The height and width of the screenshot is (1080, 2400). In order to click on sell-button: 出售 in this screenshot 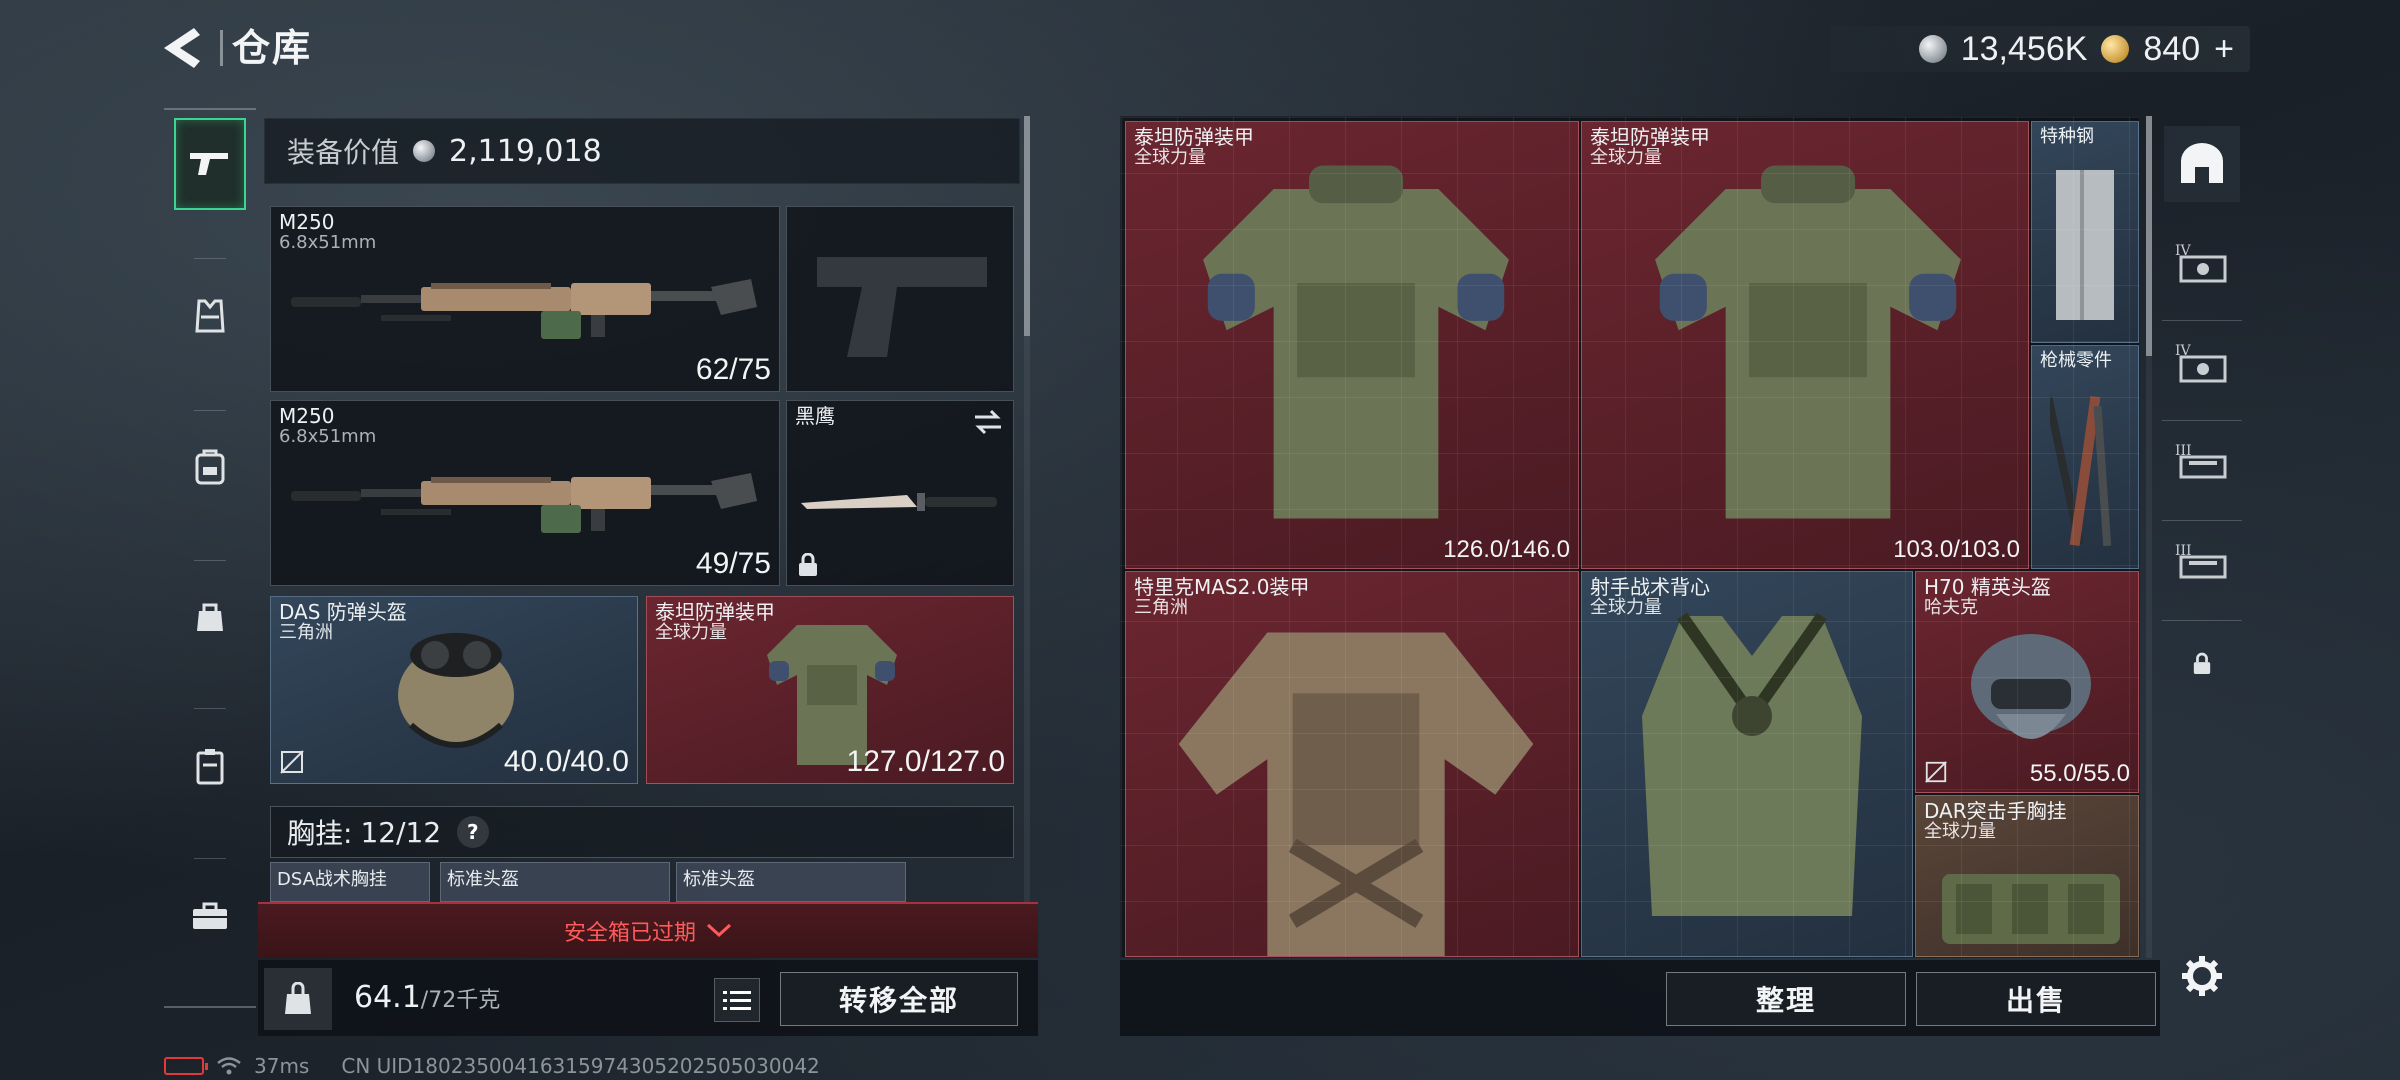, I will do `click(2036, 999)`.